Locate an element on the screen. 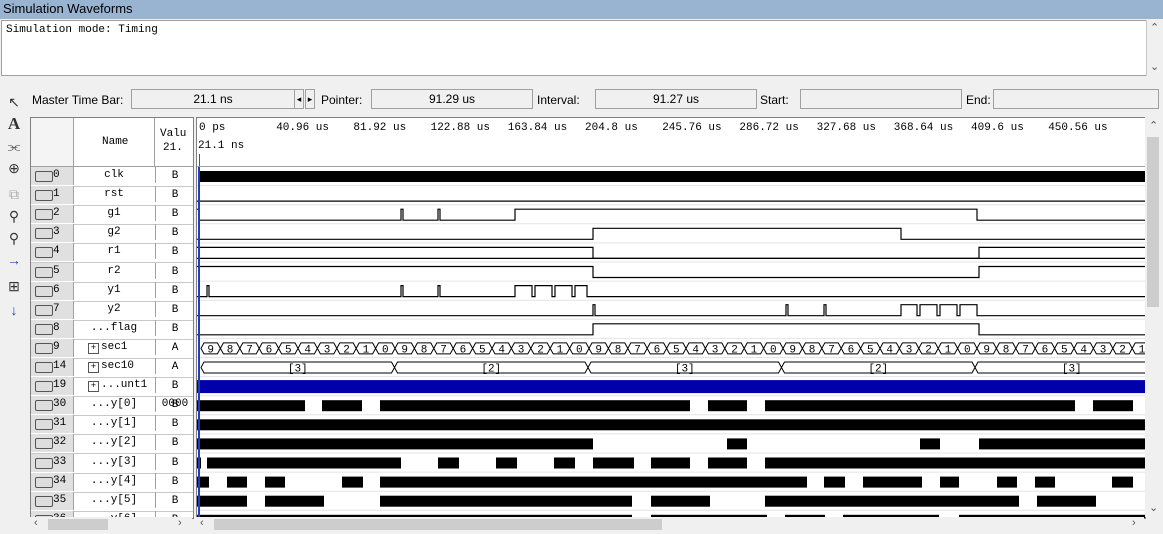  signal-row-y1: 31 ...y[1] B is located at coordinates (112, 425).